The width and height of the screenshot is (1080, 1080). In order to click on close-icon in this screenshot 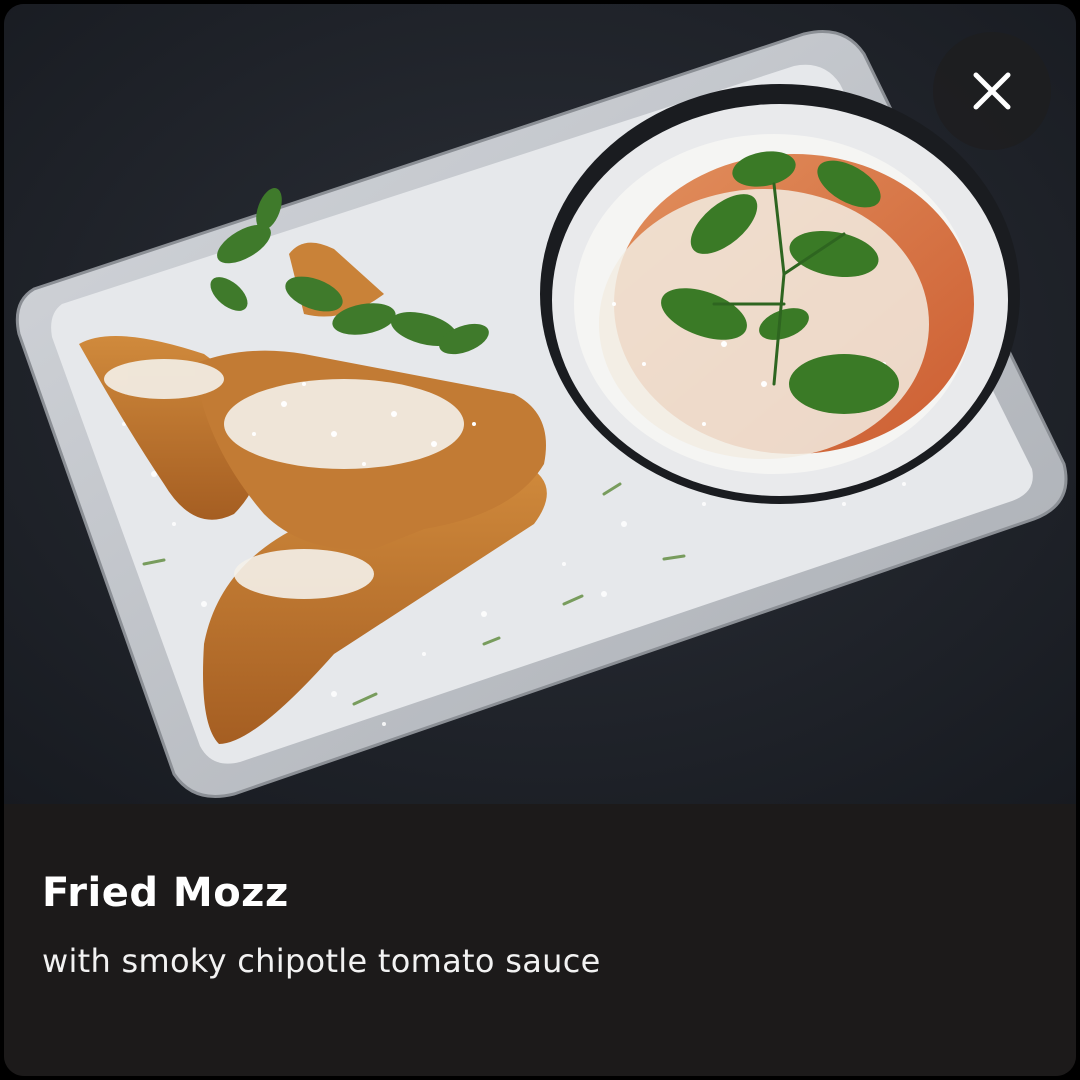, I will do `click(992, 91)`.